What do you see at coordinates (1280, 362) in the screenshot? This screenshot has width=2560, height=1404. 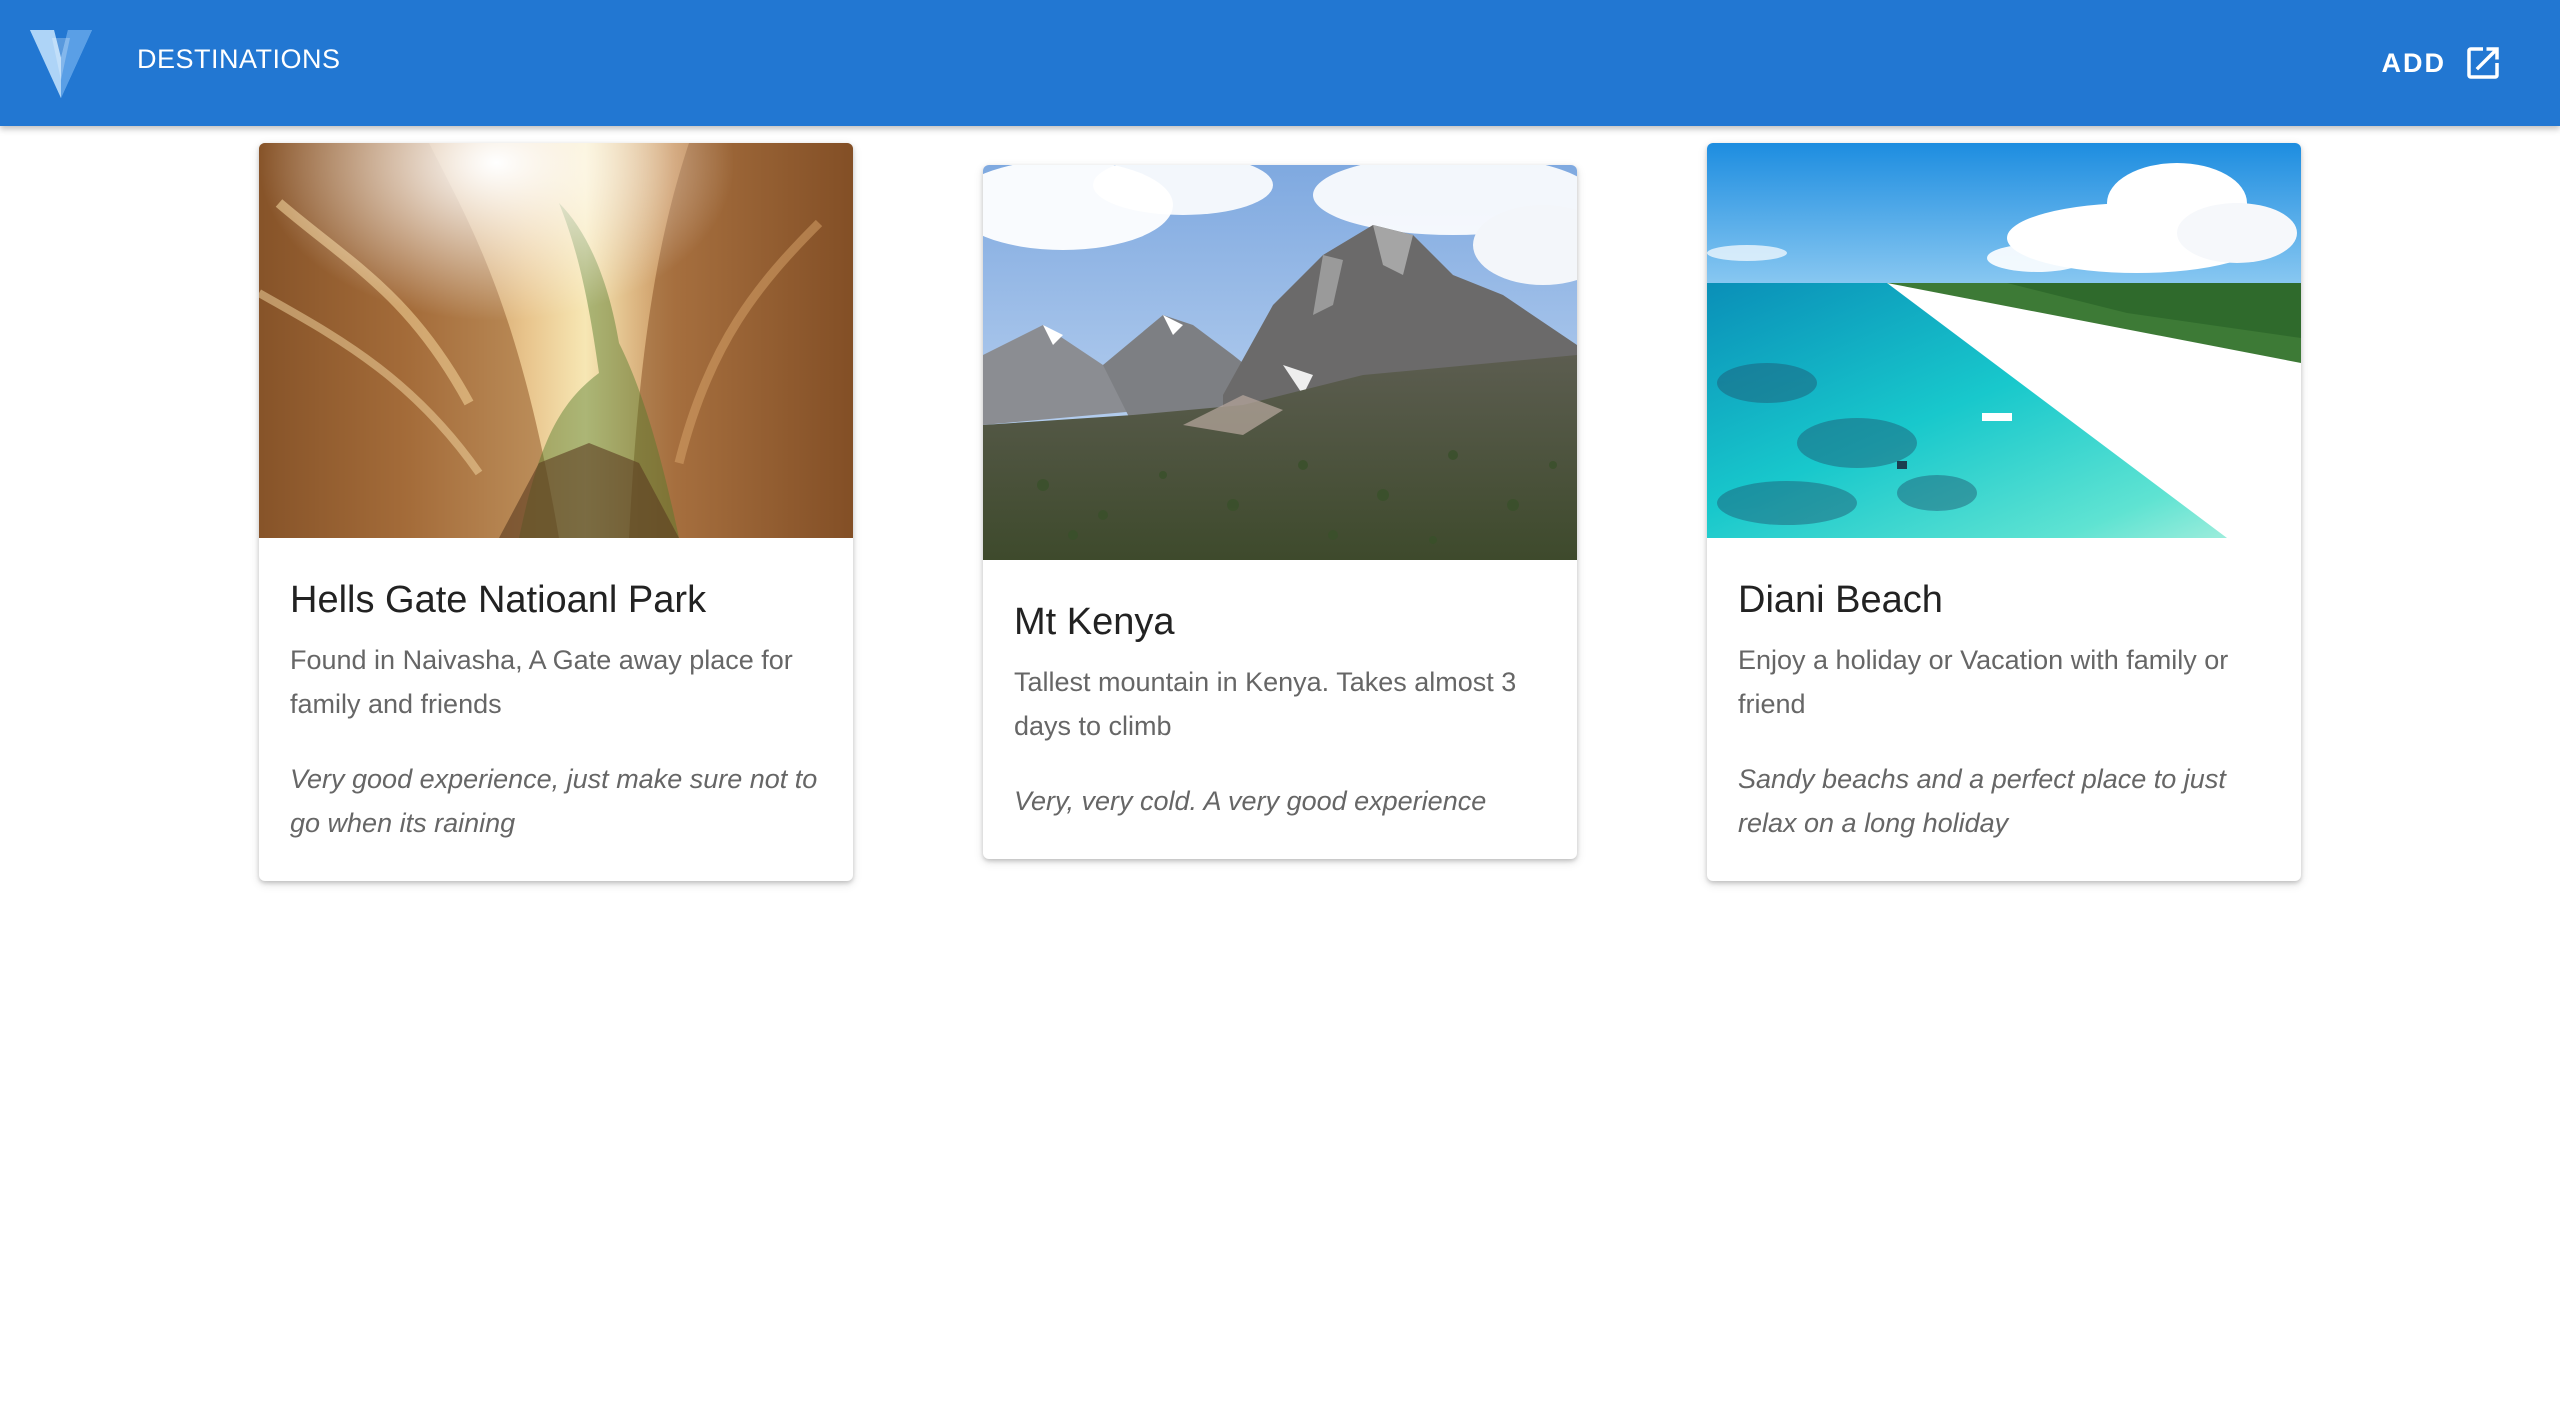 I see `mountain-photo` at bounding box center [1280, 362].